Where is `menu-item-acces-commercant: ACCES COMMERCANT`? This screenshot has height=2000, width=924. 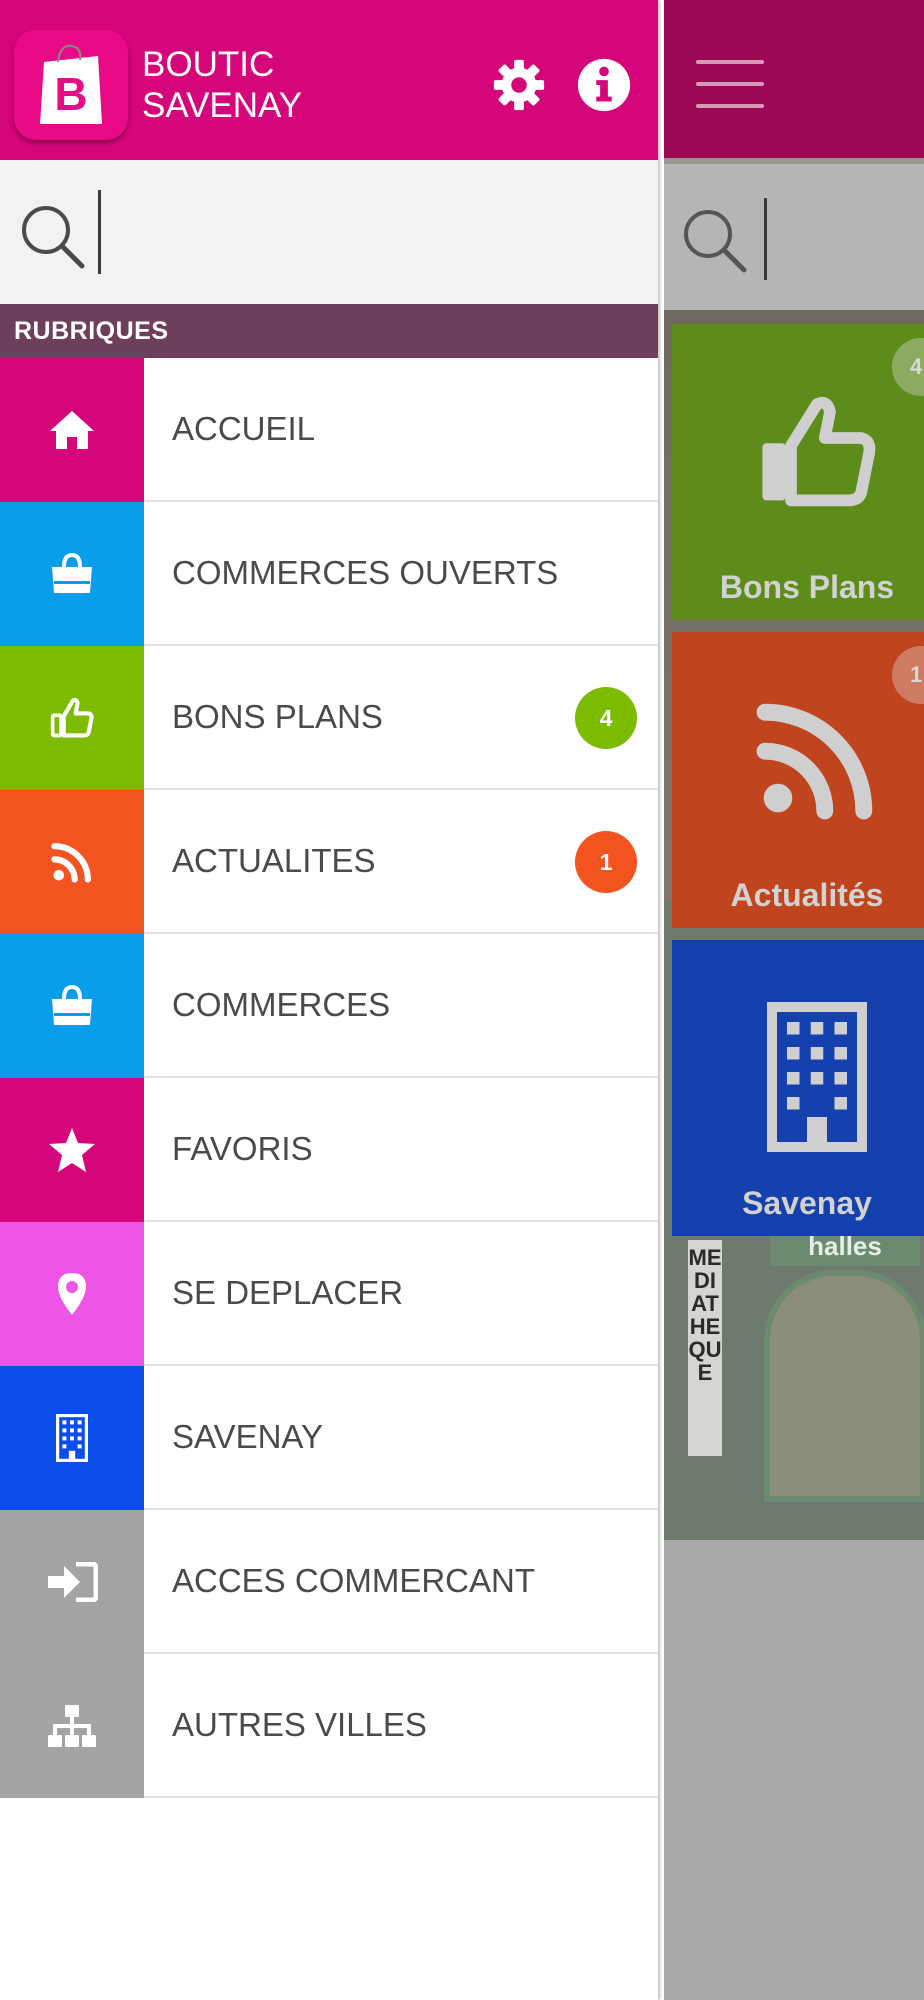 menu-item-acces-commercant: ACCES COMMERCANT is located at coordinates (329, 1582).